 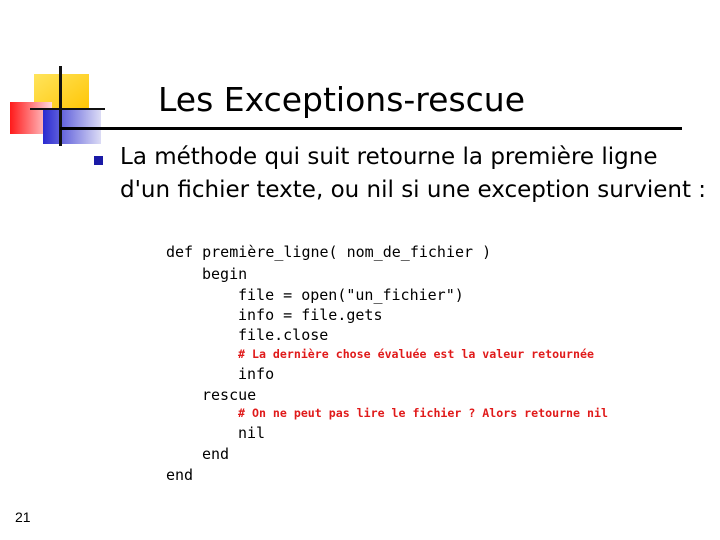 What do you see at coordinates (180, 475) in the screenshot?
I see `code-line-end-outer: end` at bounding box center [180, 475].